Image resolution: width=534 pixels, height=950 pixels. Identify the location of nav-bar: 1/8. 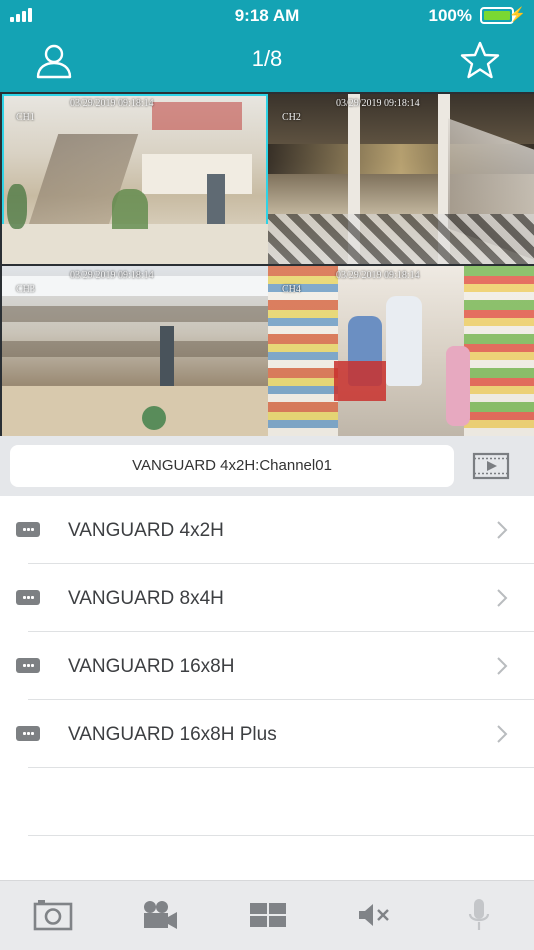
(267, 61).